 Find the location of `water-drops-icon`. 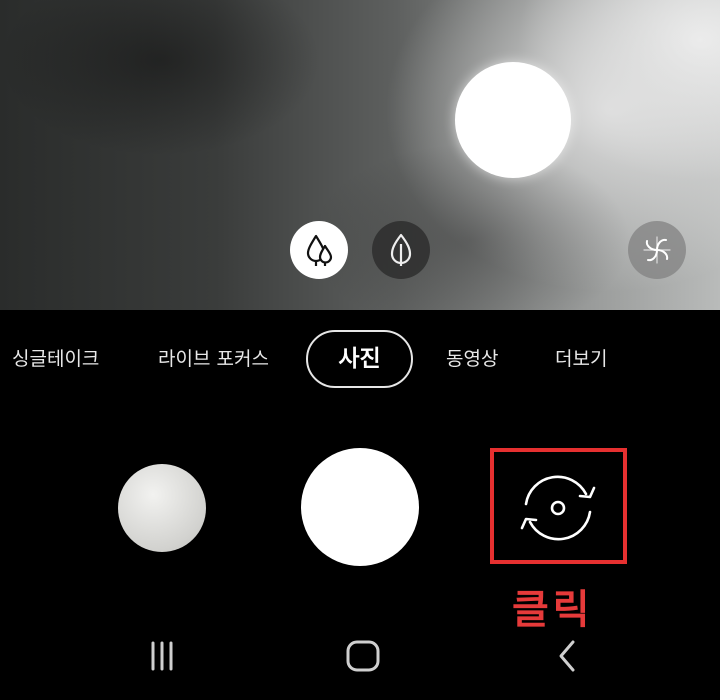

water-drops-icon is located at coordinates (319, 250).